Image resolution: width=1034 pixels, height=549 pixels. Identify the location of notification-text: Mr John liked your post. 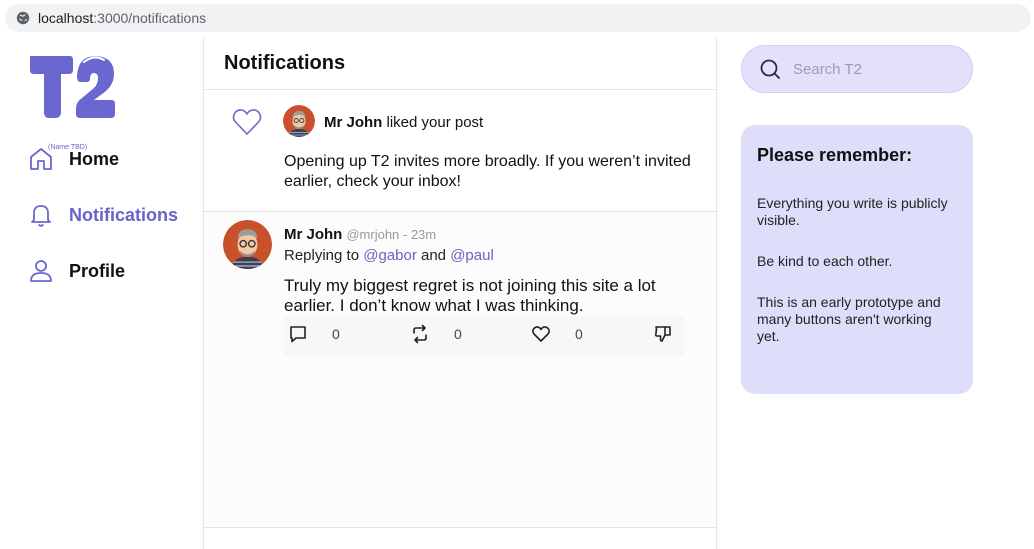
(403, 122).